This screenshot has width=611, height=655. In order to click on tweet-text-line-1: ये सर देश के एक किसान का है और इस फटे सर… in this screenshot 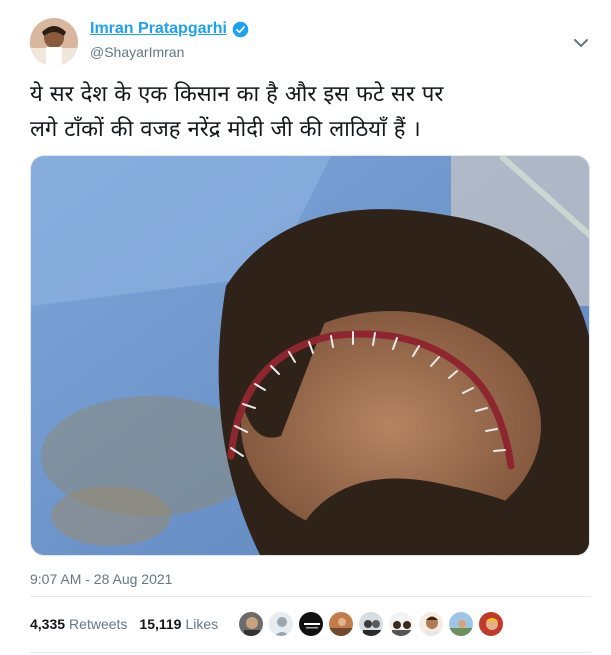, I will do `click(237, 94)`.